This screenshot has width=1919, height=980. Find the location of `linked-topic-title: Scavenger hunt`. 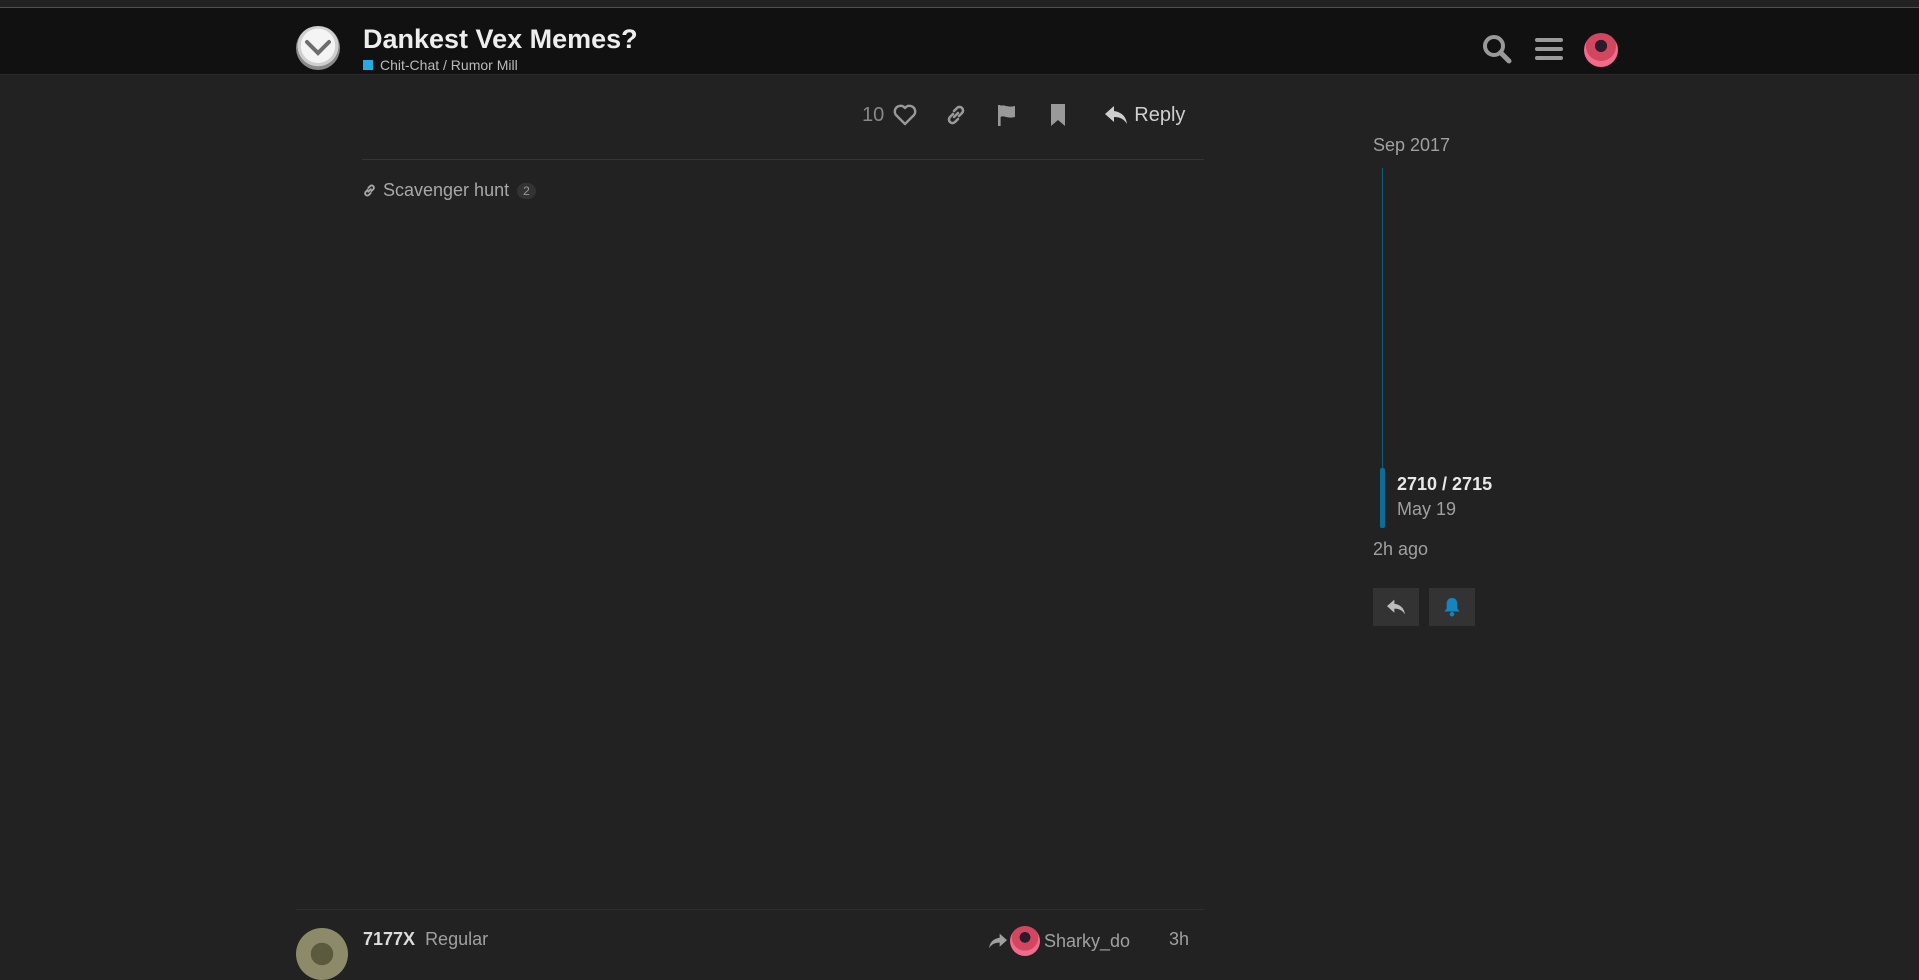

linked-topic-title: Scavenger hunt is located at coordinates (446, 190).